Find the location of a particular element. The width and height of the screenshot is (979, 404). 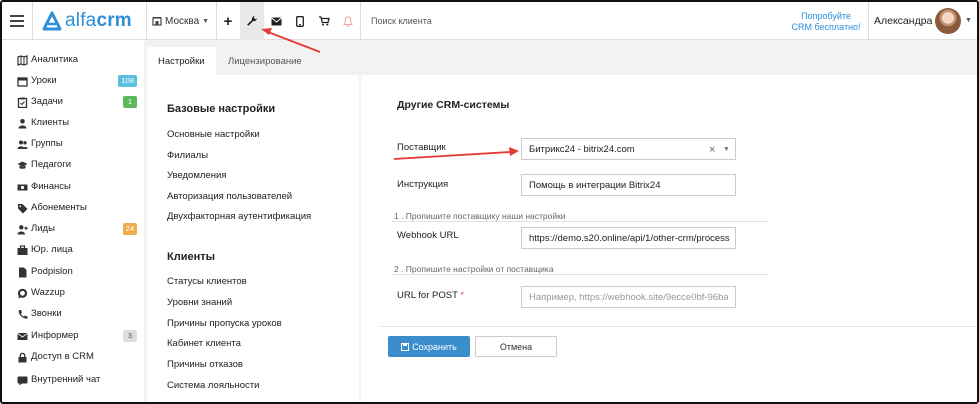

menu-link: Причины отказов is located at coordinates (205, 364).